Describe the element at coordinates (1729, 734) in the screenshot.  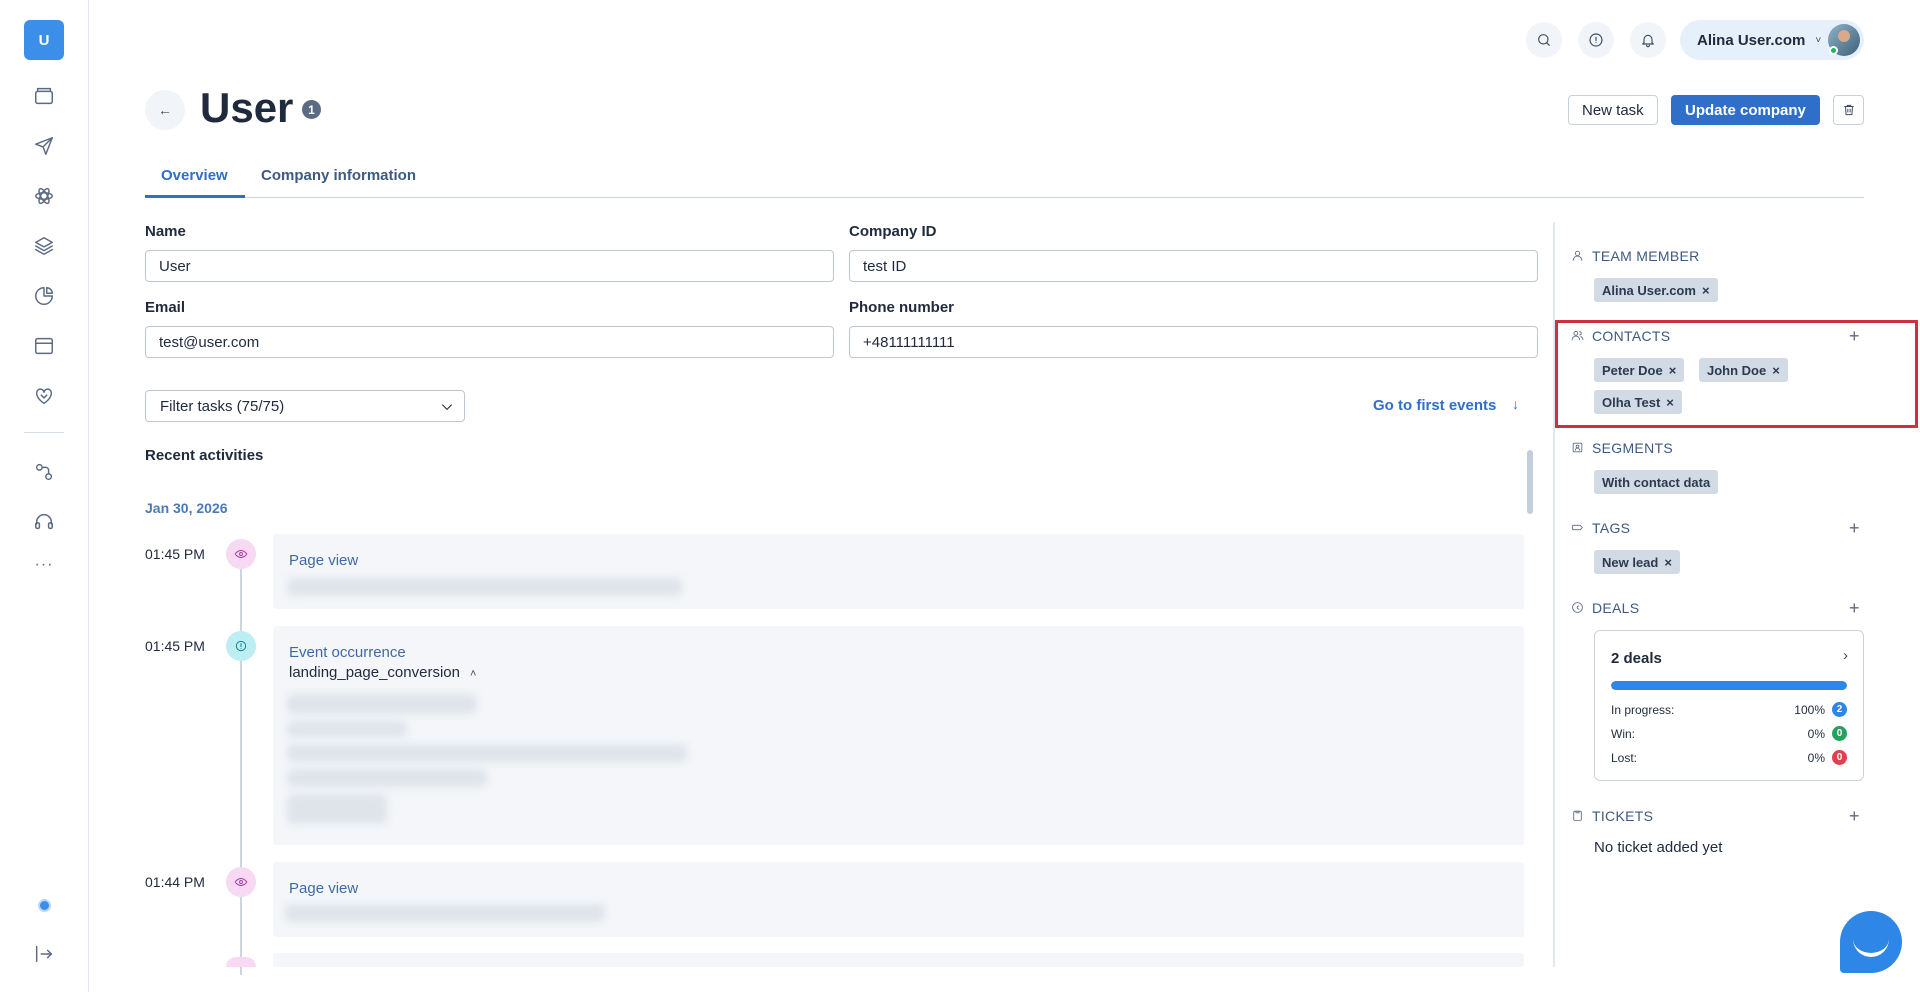
I see `deal-row-win: Win: 0% 0` at that location.